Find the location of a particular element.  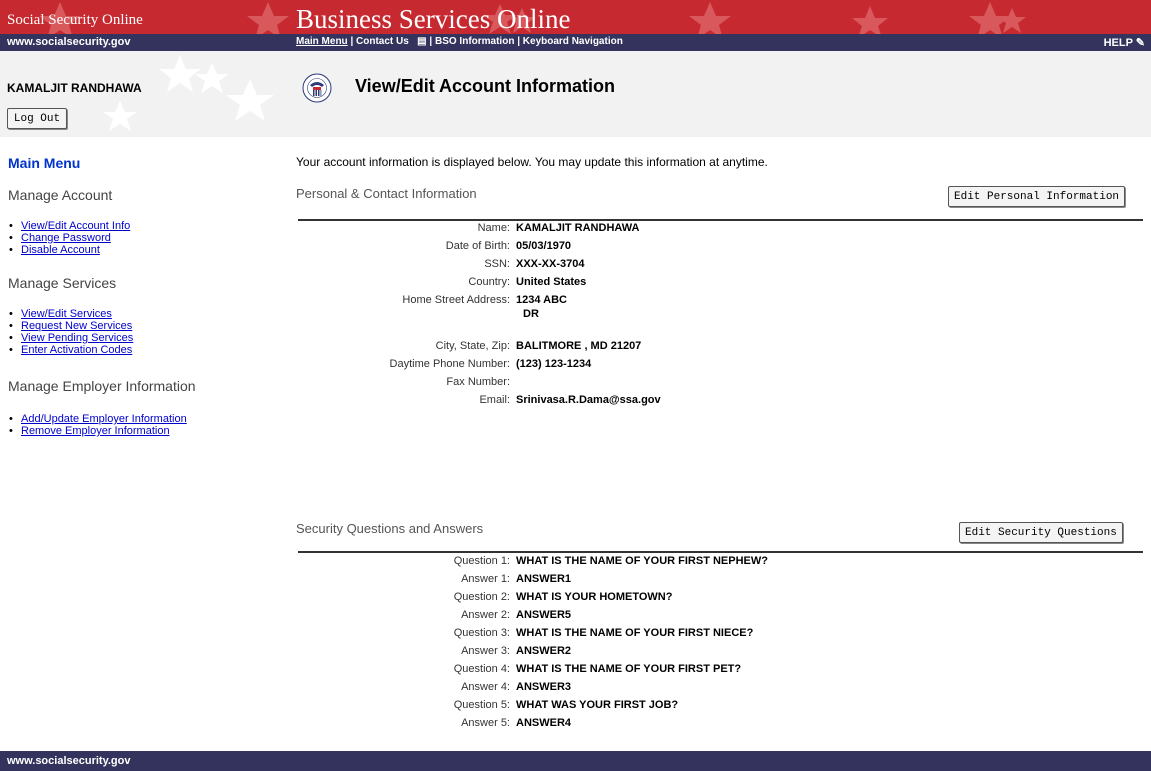

sidebar-item: View Pending Services is located at coordinates (70, 338).